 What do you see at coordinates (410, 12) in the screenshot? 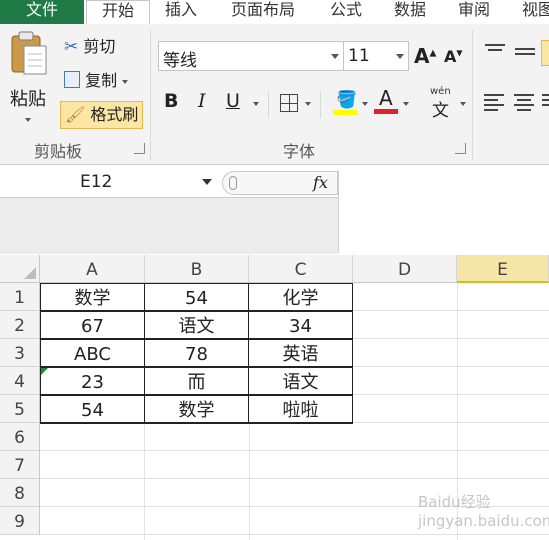
I see `tab-data: 数据` at bounding box center [410, 12].